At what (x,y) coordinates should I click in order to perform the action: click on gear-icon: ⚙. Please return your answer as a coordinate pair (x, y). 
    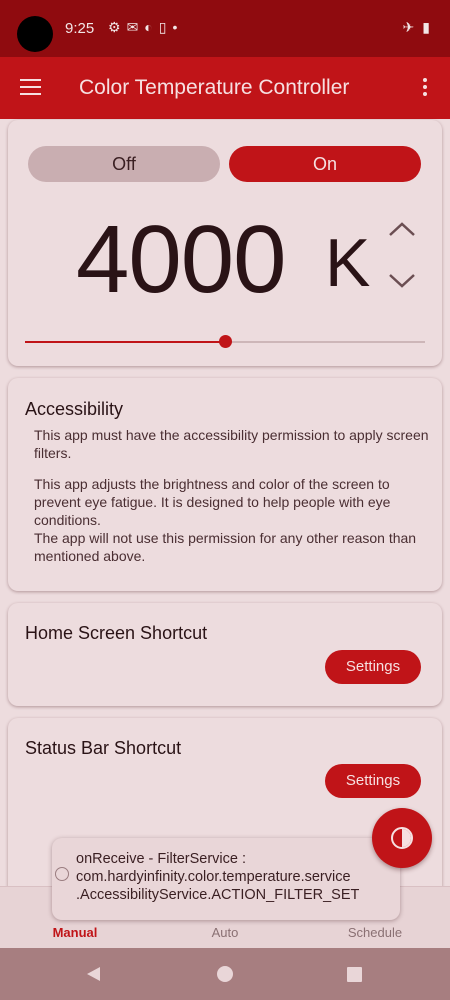
    Looking at the image, I should click on (117, 27).